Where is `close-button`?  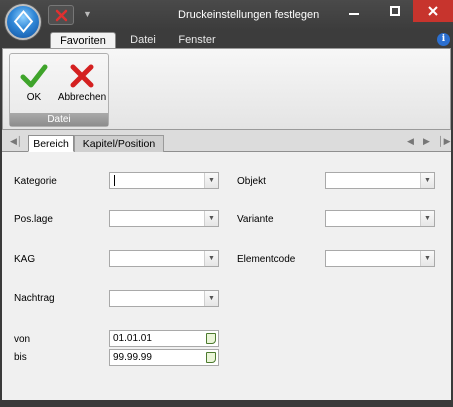
close-button is located at coordinates (433, 11).